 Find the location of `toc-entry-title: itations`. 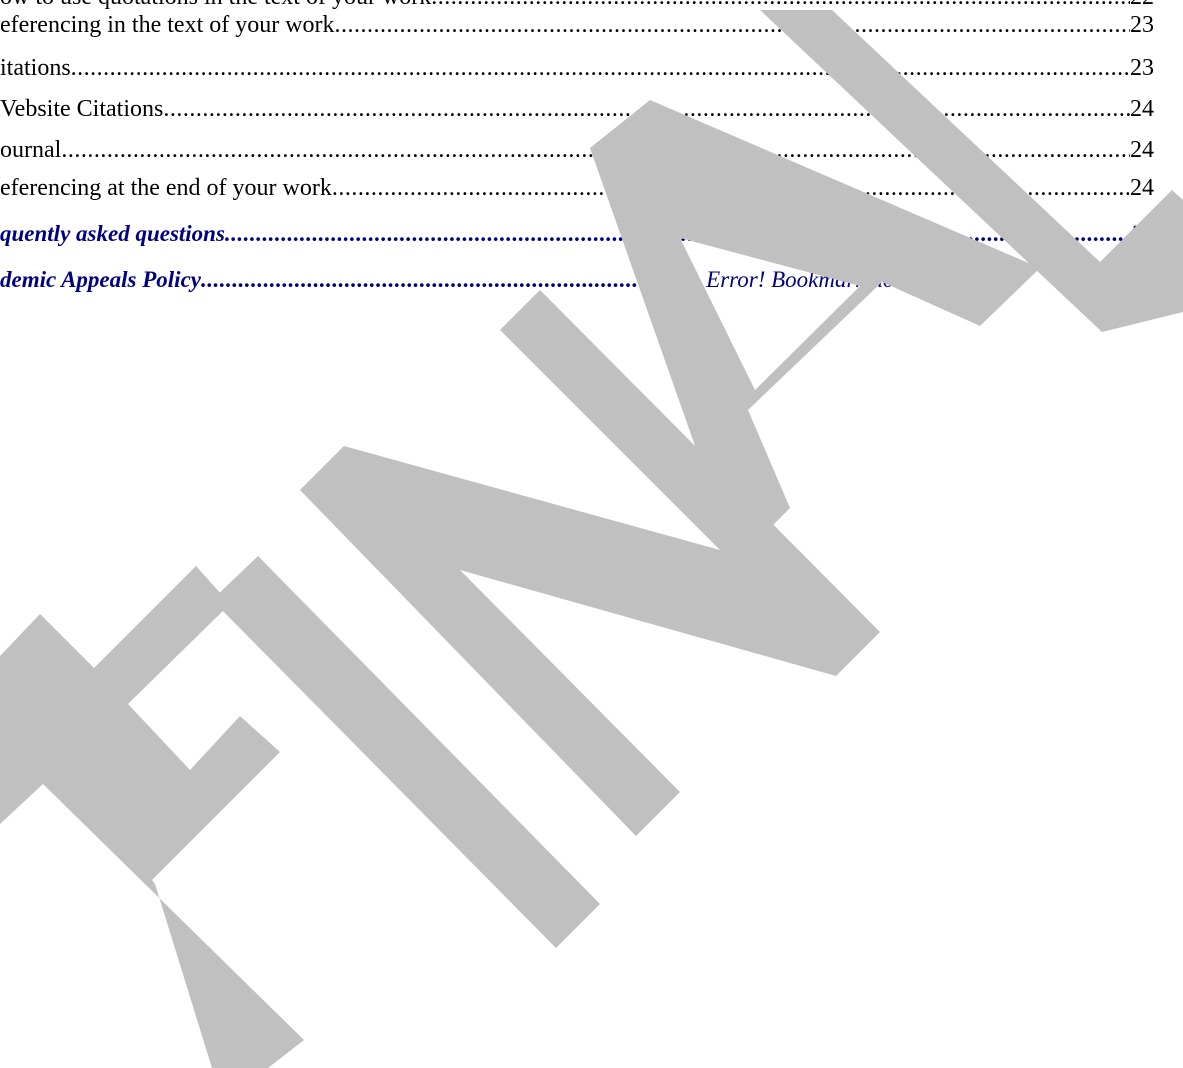

toc-entry-title: itations is located at coordinates (35, 68).